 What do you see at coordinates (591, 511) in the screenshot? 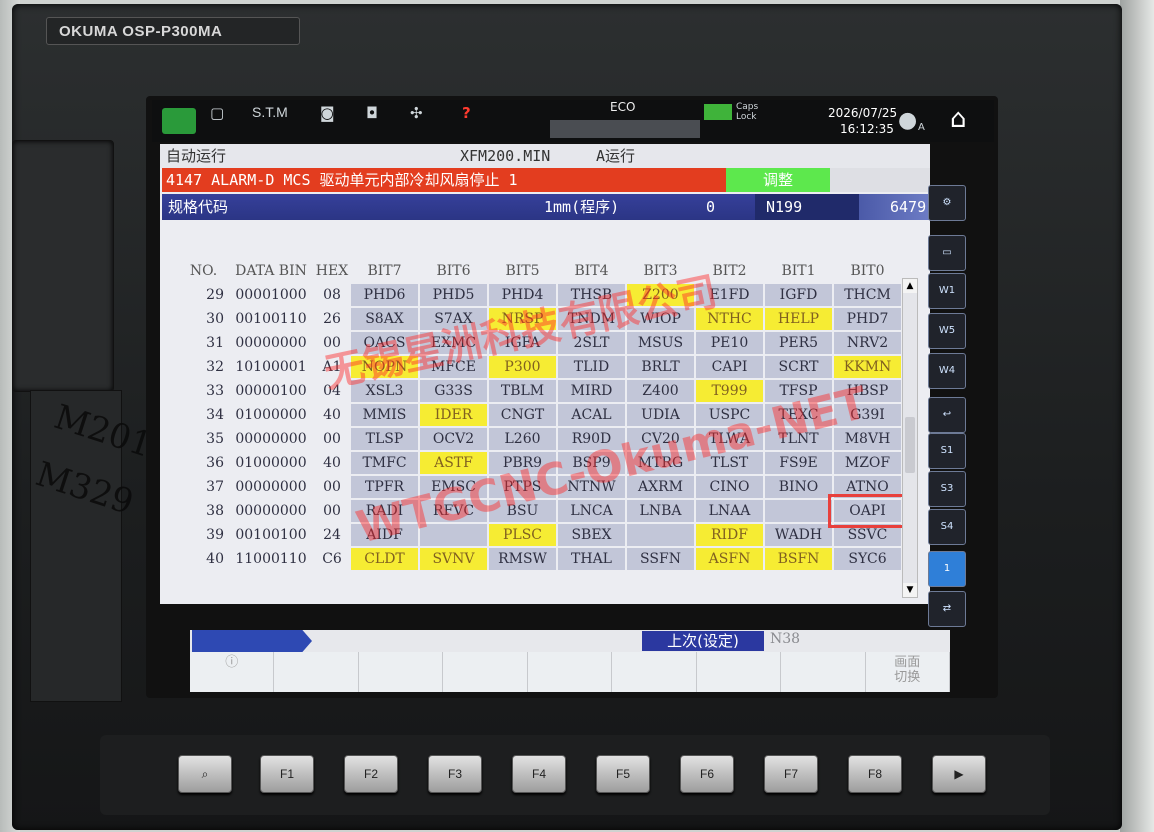
I see `bit-cell: LNCA` at bounding box center [591, 511].